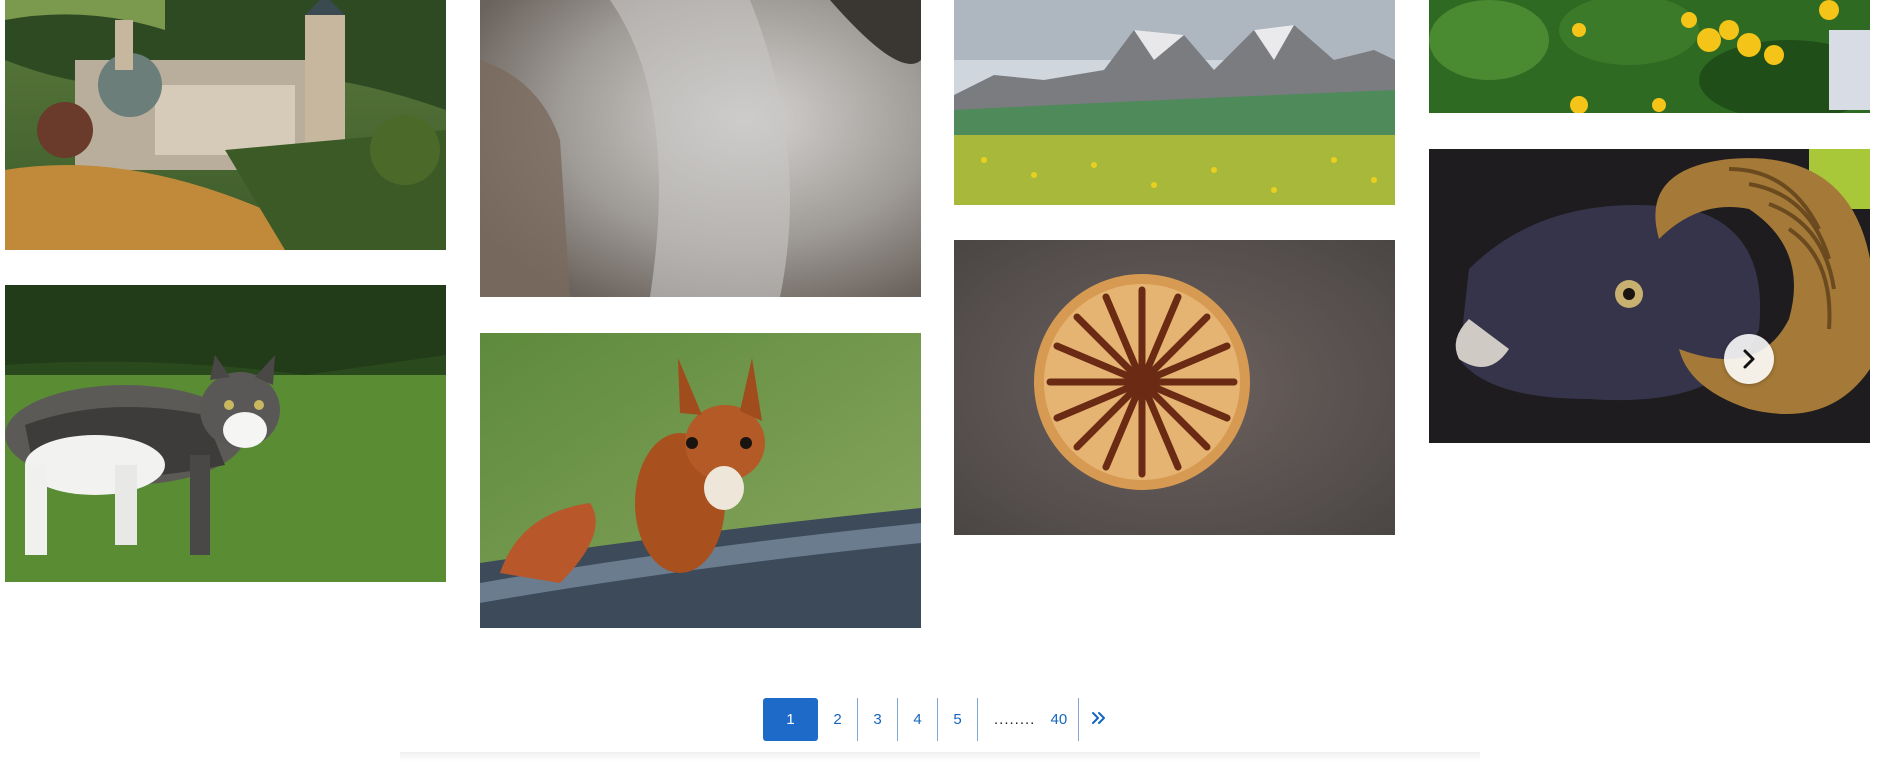 This screenshot has height=762, width=1880. Describe the element at coordinates (790, 719) in the screenshot. I see `page-1-button: 1` at that location.